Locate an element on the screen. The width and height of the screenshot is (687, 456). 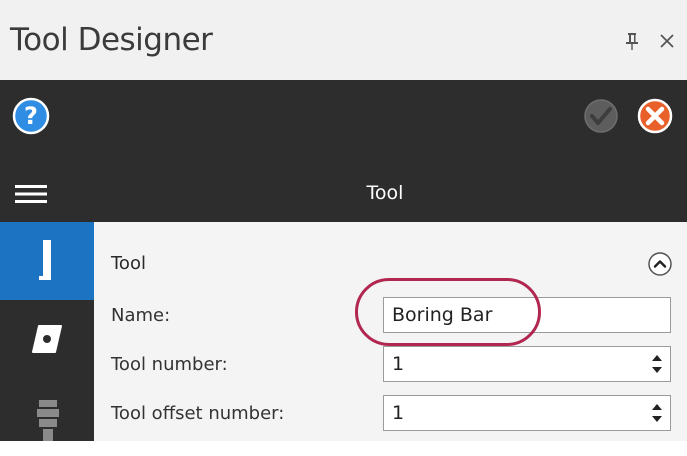
tool-holder-icon is located at coordinates (45, 260).